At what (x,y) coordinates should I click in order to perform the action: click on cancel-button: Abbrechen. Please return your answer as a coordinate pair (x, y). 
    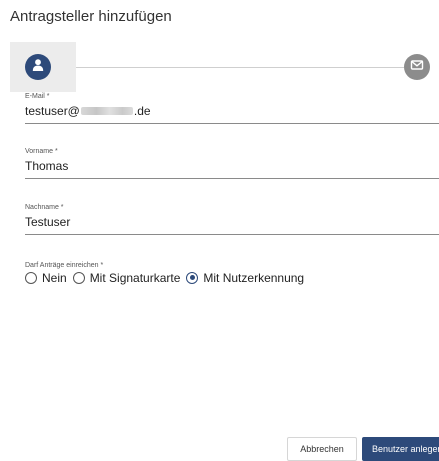
    Looking at the image, I should click on (322, 449).